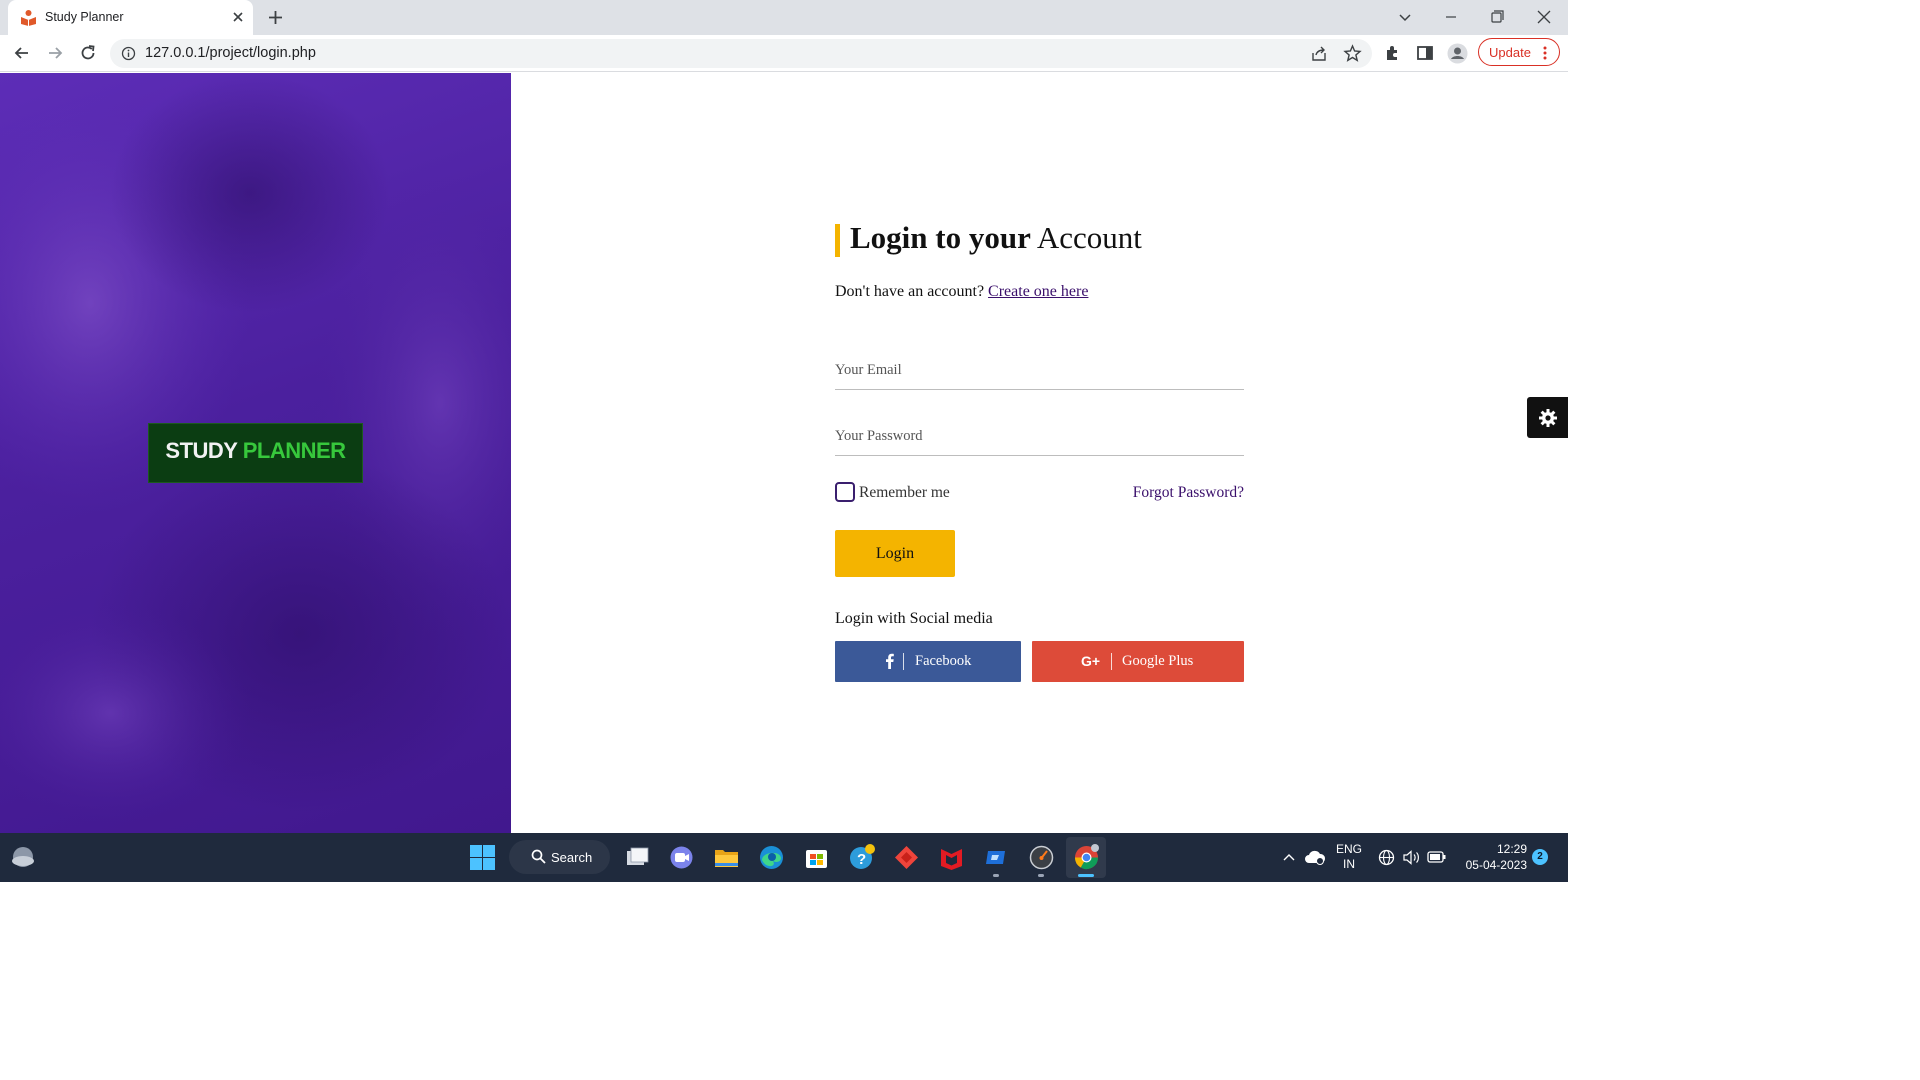 The height and width of the screenshot is (1080, 1920). What do you see at coordinates (637, 857) in the screenshot?
I see `task-view-icon` at bounding box center [637, 857].